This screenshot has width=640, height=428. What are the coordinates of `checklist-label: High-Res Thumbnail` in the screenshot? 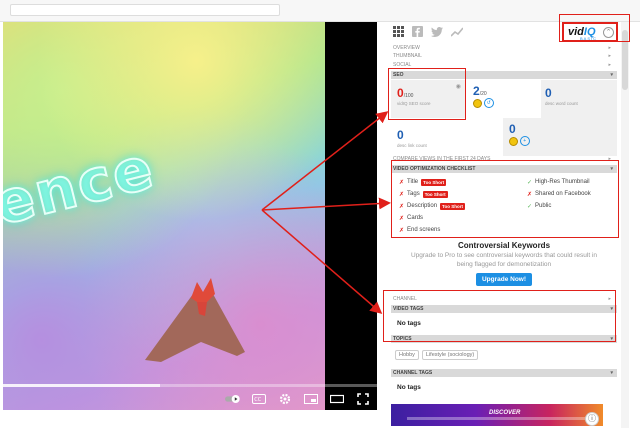 It's located at (562, 182).